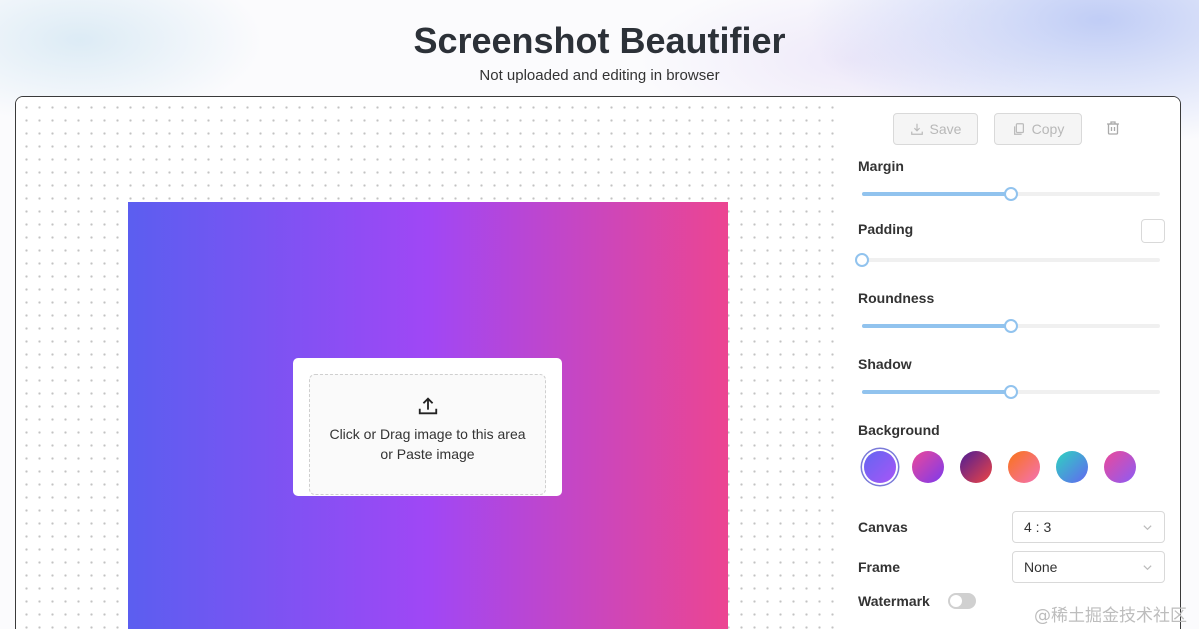 The image size is (1199, 629). I want to click on background-swatches, so click(1000, 467).